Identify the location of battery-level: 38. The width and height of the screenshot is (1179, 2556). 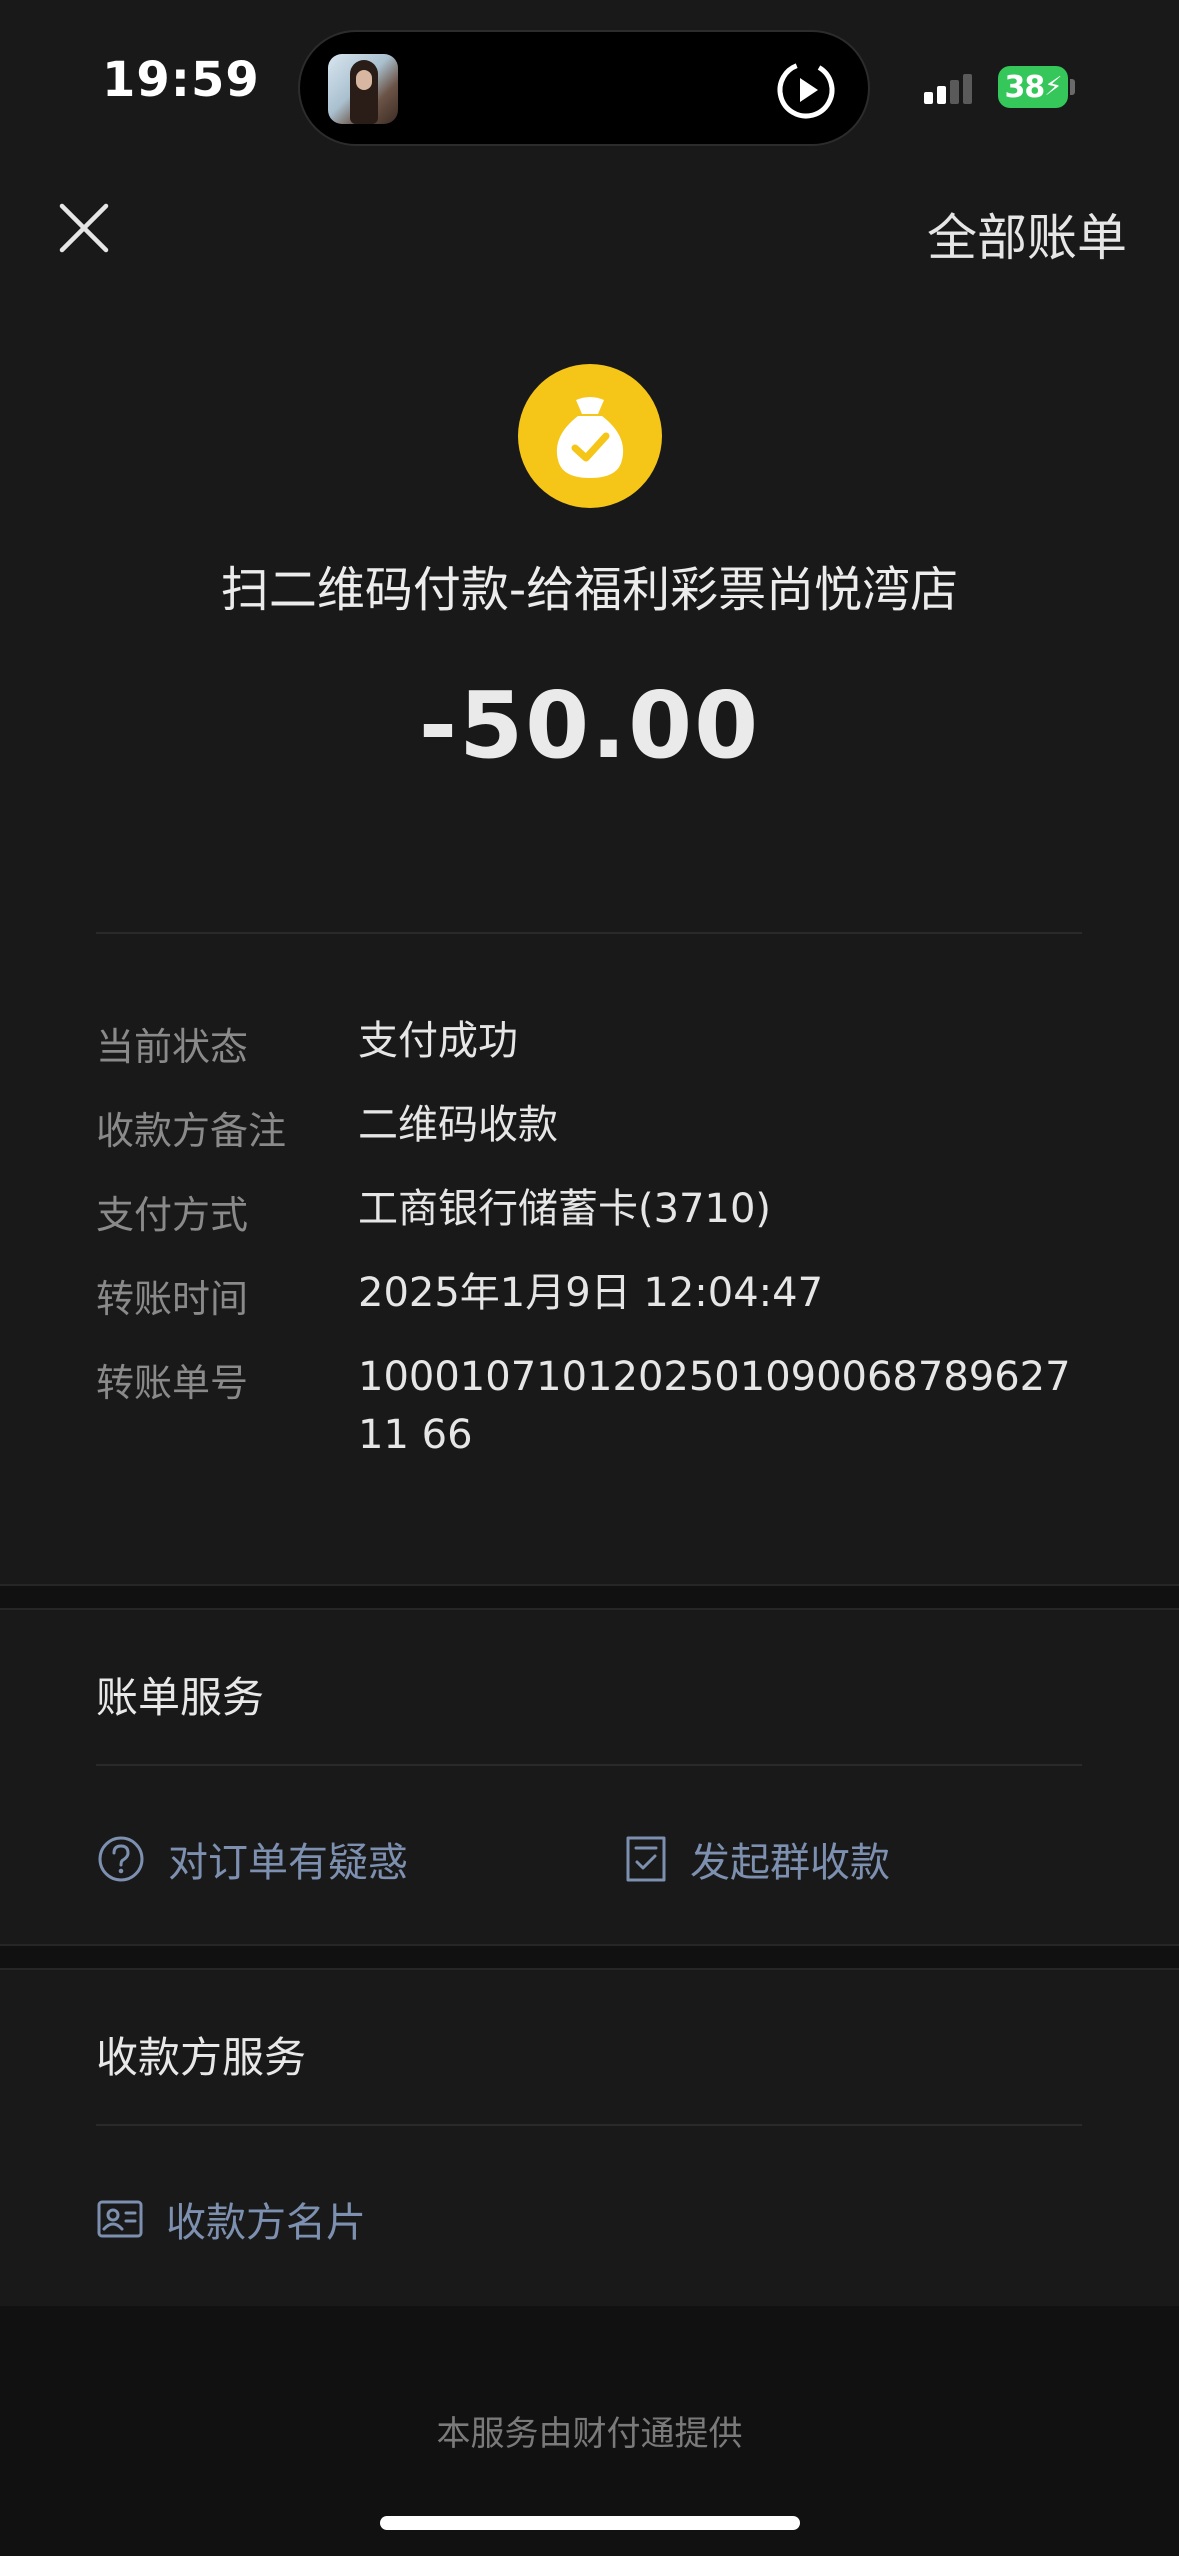
(1024, 87).